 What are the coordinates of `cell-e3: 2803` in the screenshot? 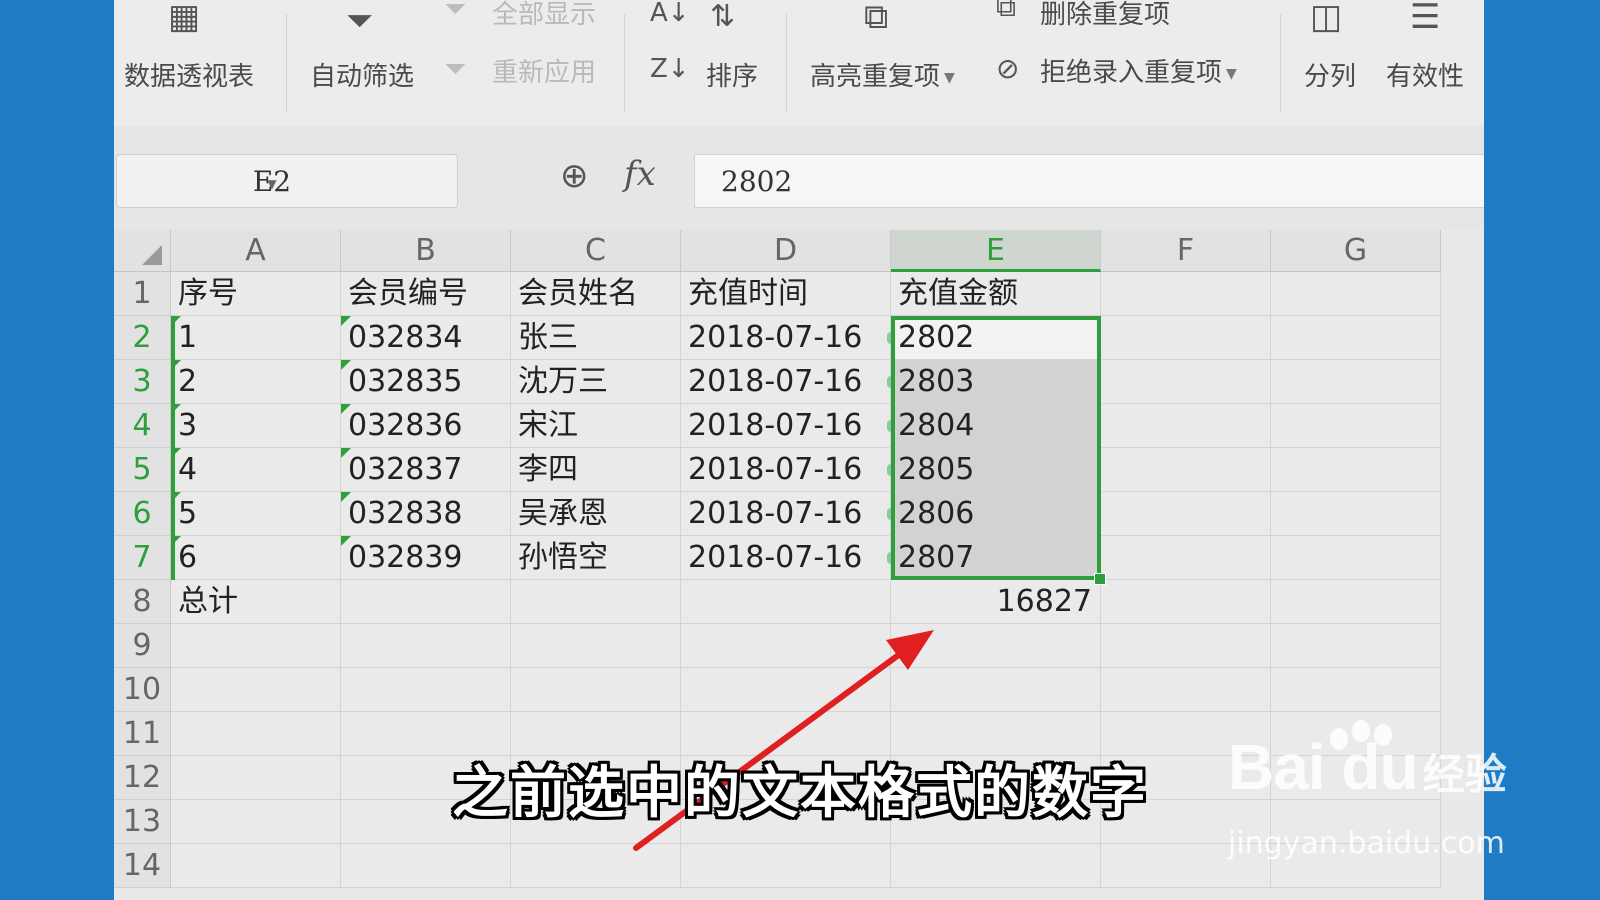 It's located at (996, 382).